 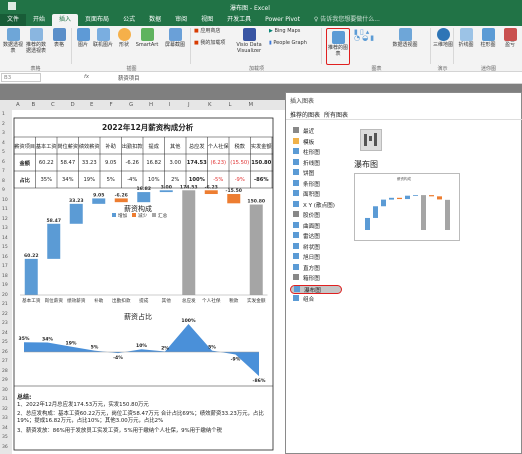 I want to click on row-header: 14, so click(x=5, y=238).